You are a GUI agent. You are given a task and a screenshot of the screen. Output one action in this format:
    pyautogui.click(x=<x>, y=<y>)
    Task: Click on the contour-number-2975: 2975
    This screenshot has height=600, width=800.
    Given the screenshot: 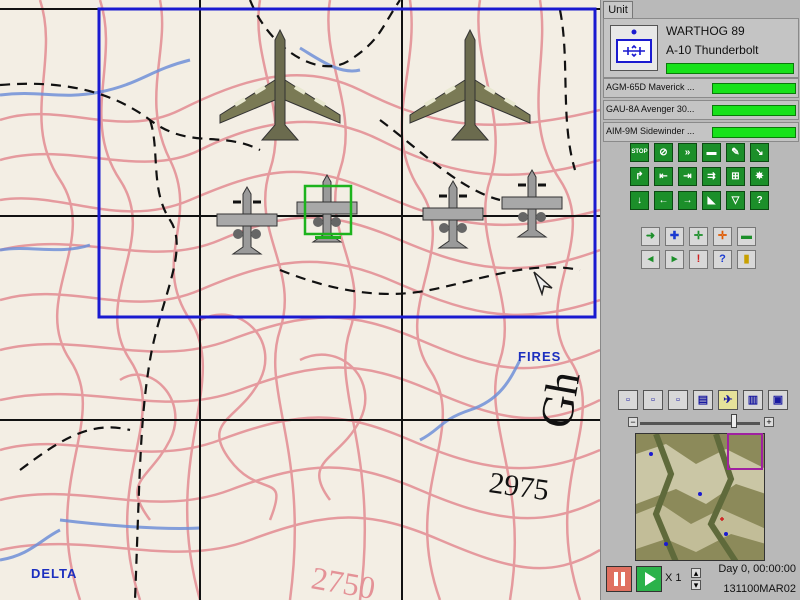 What is the action you would take?
    pyautogui.click(x=519, y=486)
    